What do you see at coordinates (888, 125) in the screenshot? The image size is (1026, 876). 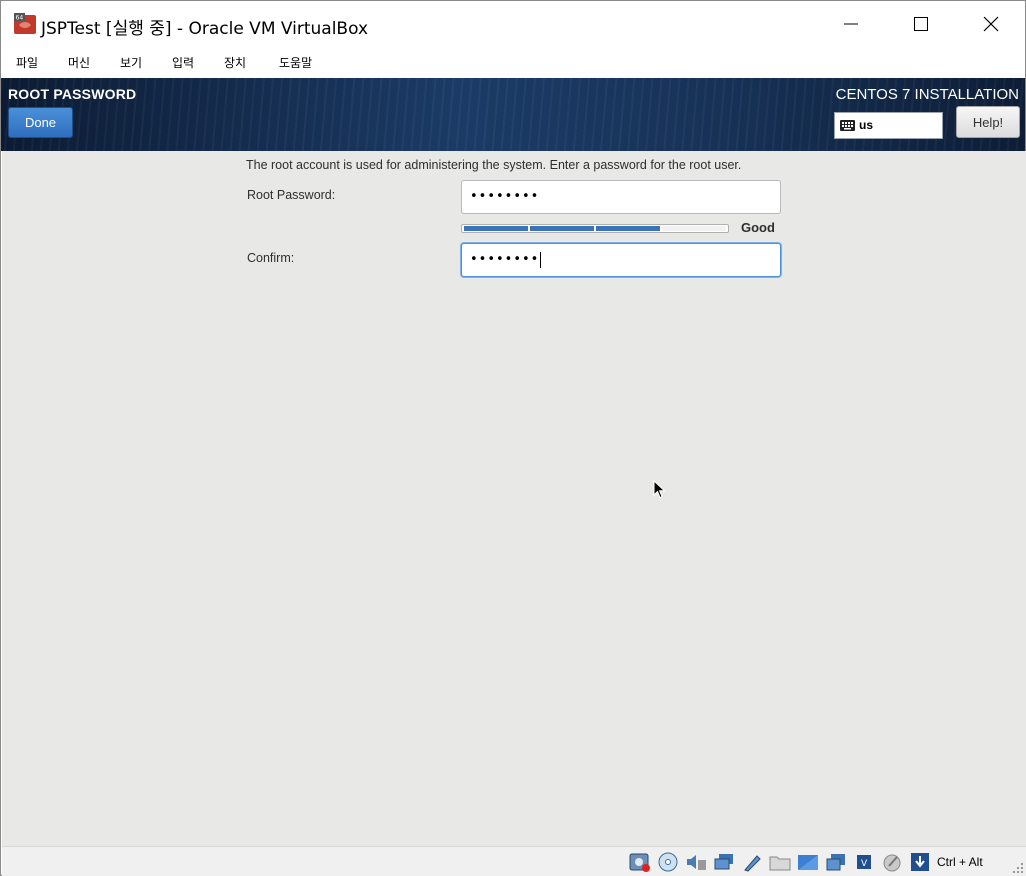 I see `keyboard-layout-indicator: us` at bounding box center [888, 125].